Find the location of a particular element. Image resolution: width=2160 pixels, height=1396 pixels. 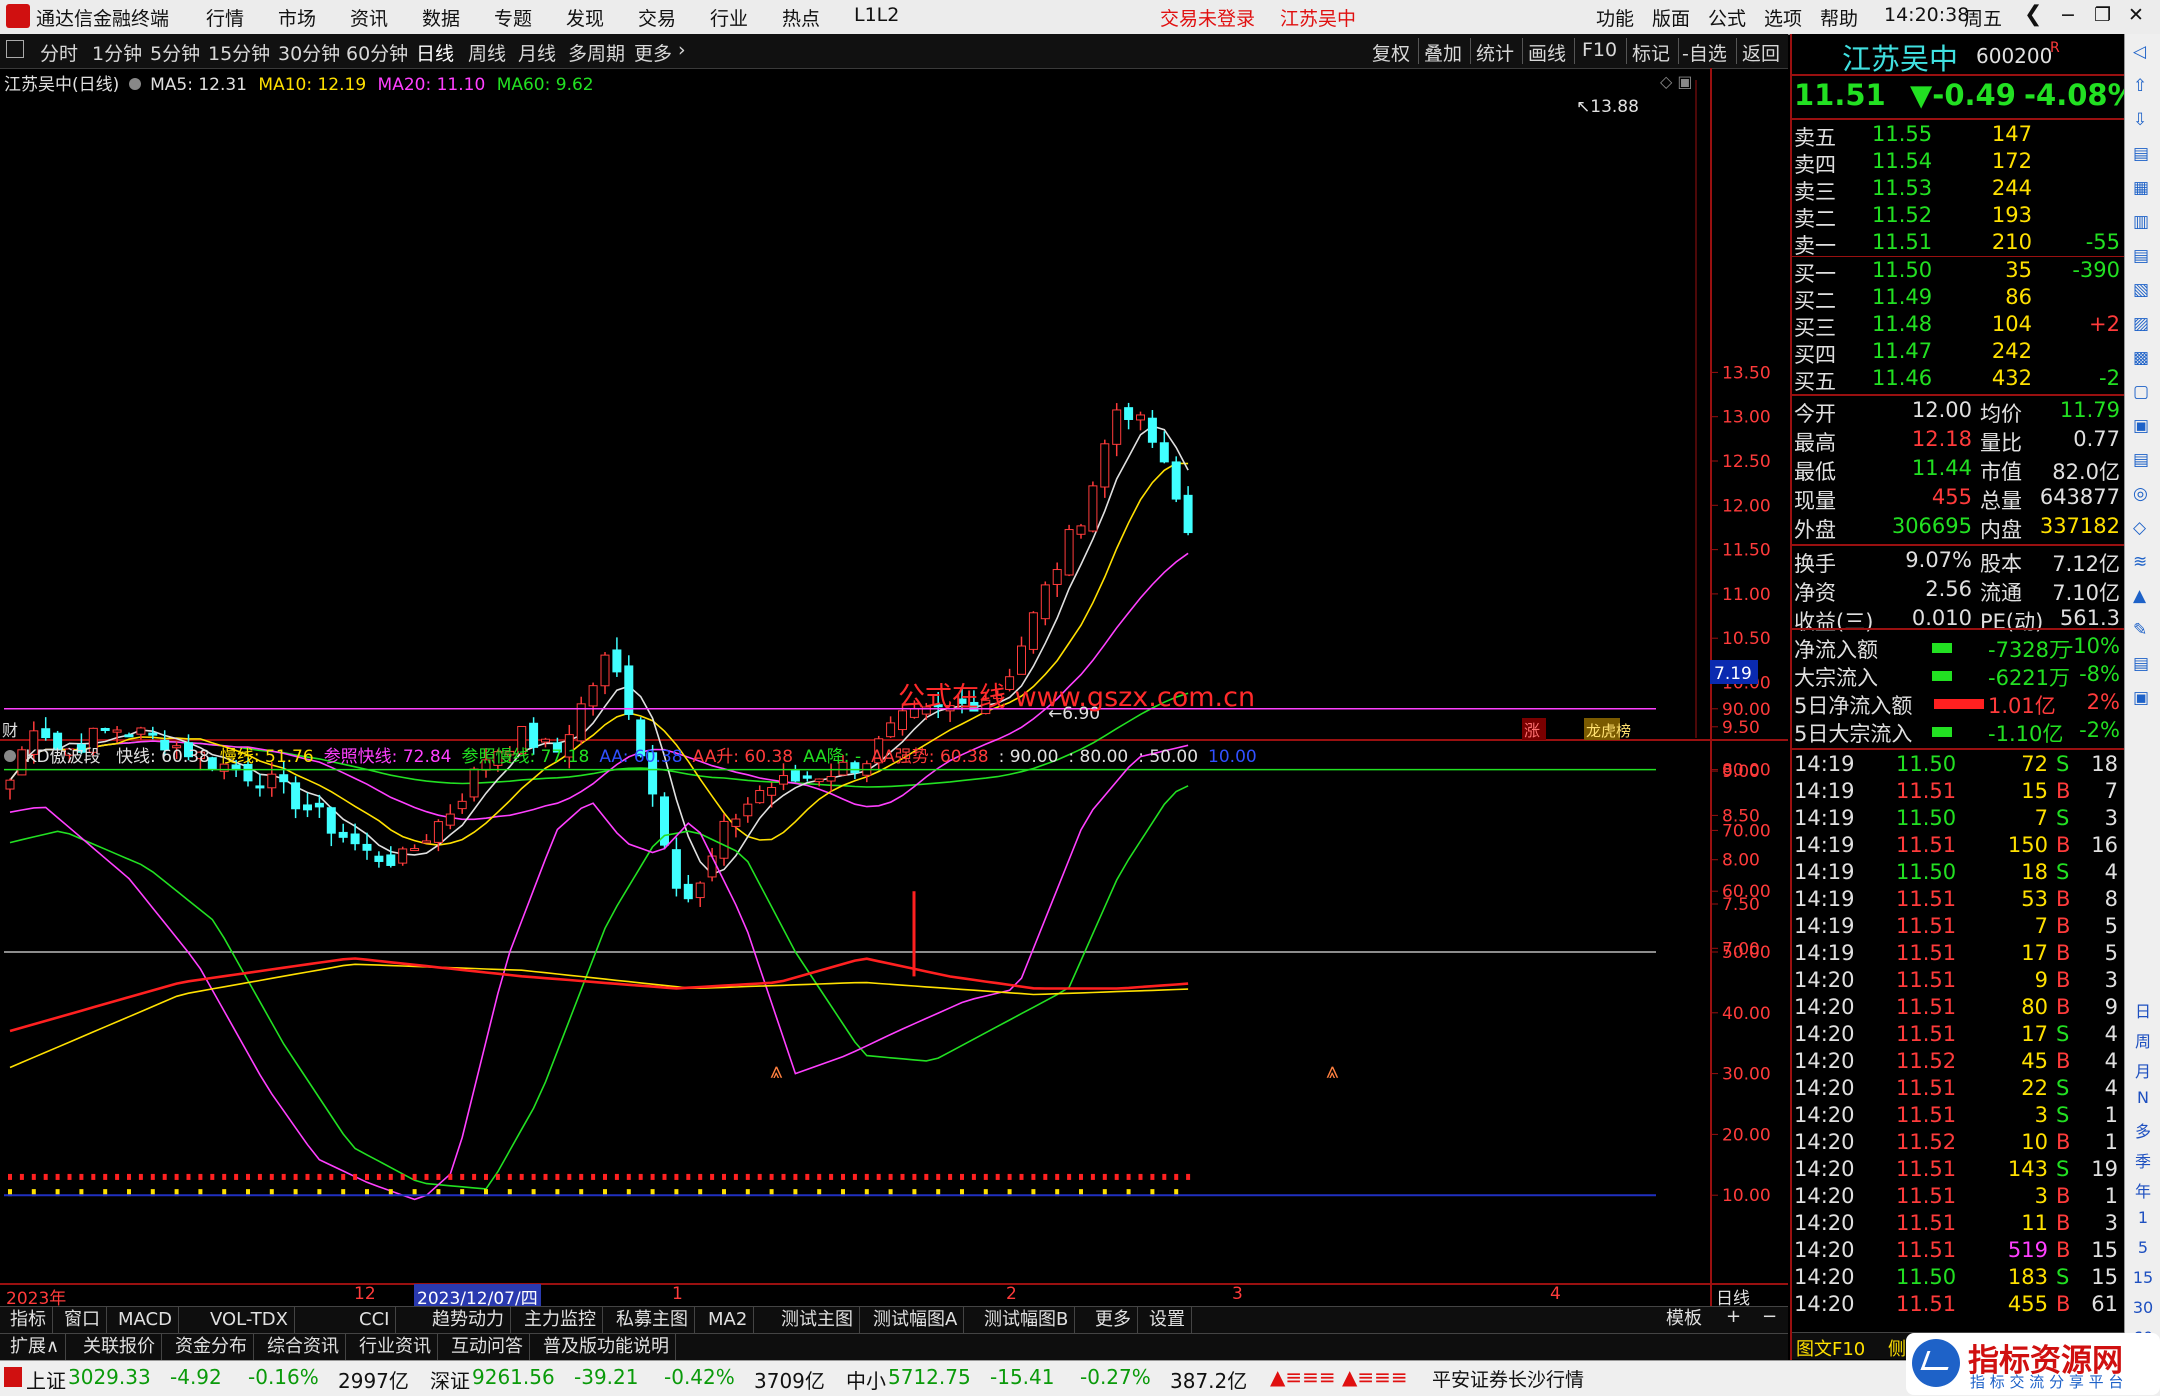

side-tool-icon: ▲ is located at coordinates (2139, 596).